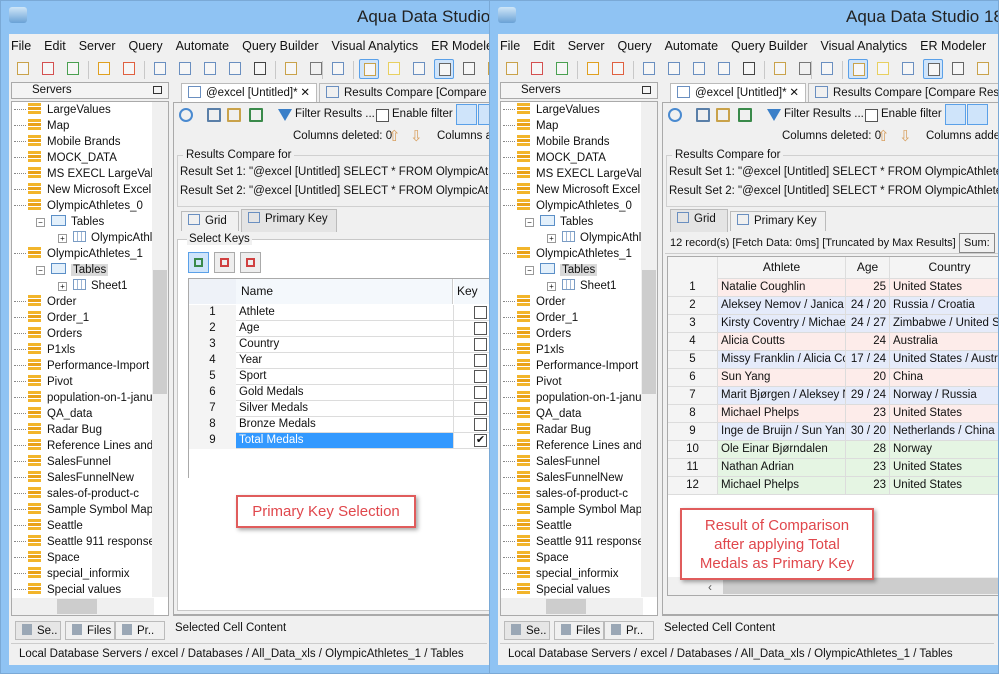  What do you see at coordinates (782, 288) in the screenshot?
I see `athlete-cell: Natalie Coughlin` at bounding box center [782, 288].